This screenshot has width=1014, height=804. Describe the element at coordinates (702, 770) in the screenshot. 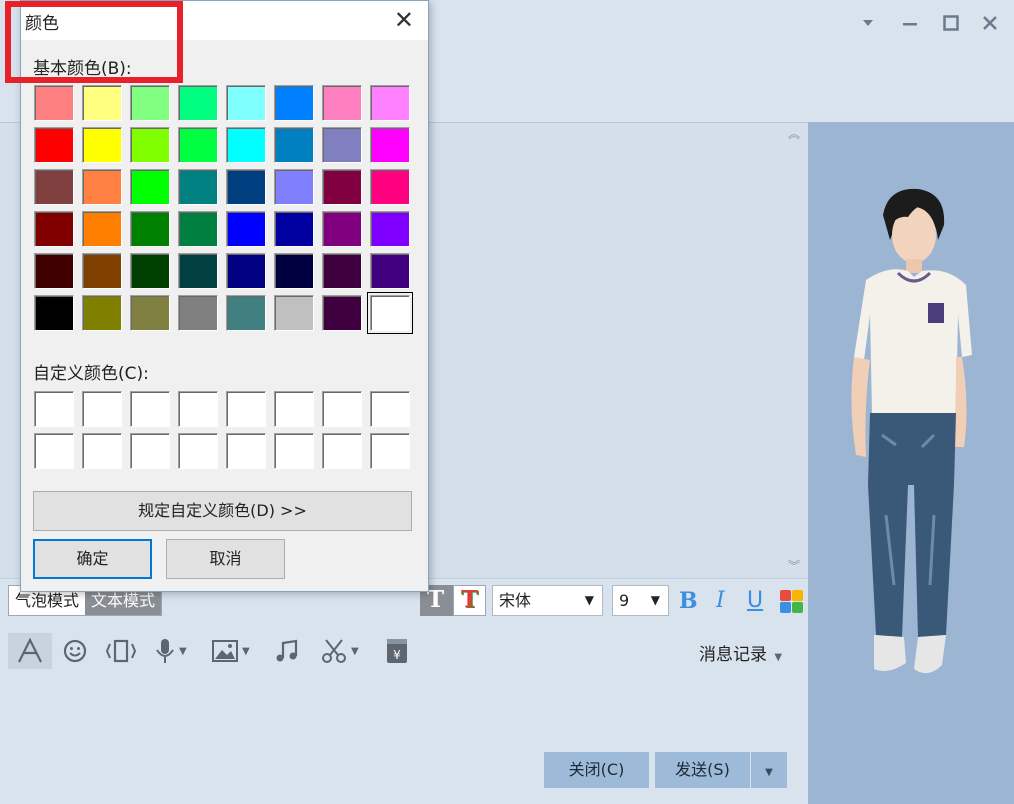

I see `send-button: 发送(S)` at that location.